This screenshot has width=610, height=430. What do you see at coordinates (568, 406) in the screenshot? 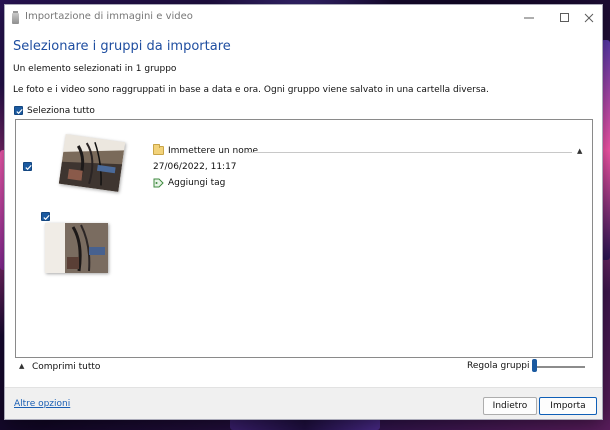
I see `import-button: Importa` at bounding box center [568, 406].